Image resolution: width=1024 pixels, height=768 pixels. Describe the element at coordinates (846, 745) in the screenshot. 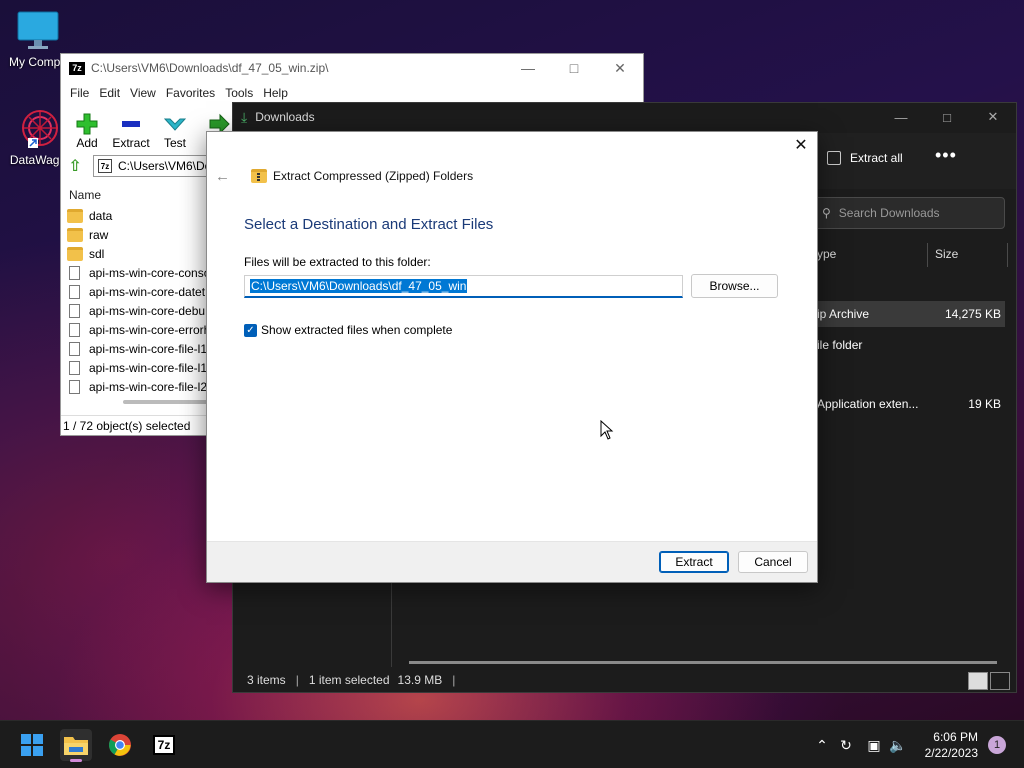

I see `sync-icon: ↻` at that location.